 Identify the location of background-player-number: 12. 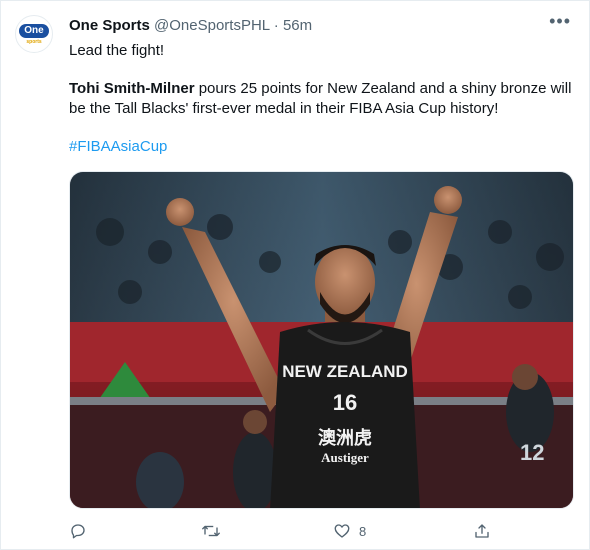
(532, 452).